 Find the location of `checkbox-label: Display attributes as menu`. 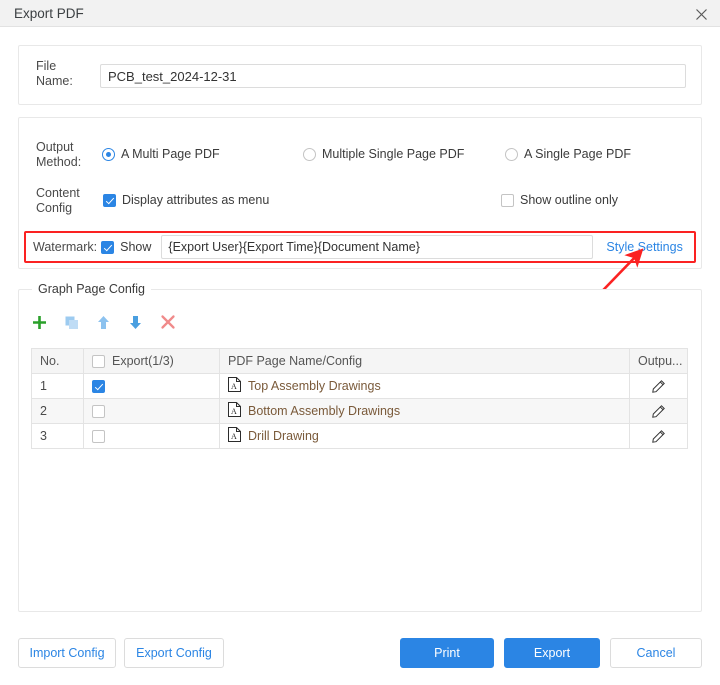

checkbox-label: Display attributes as menu is located at coordinates (196, 200).